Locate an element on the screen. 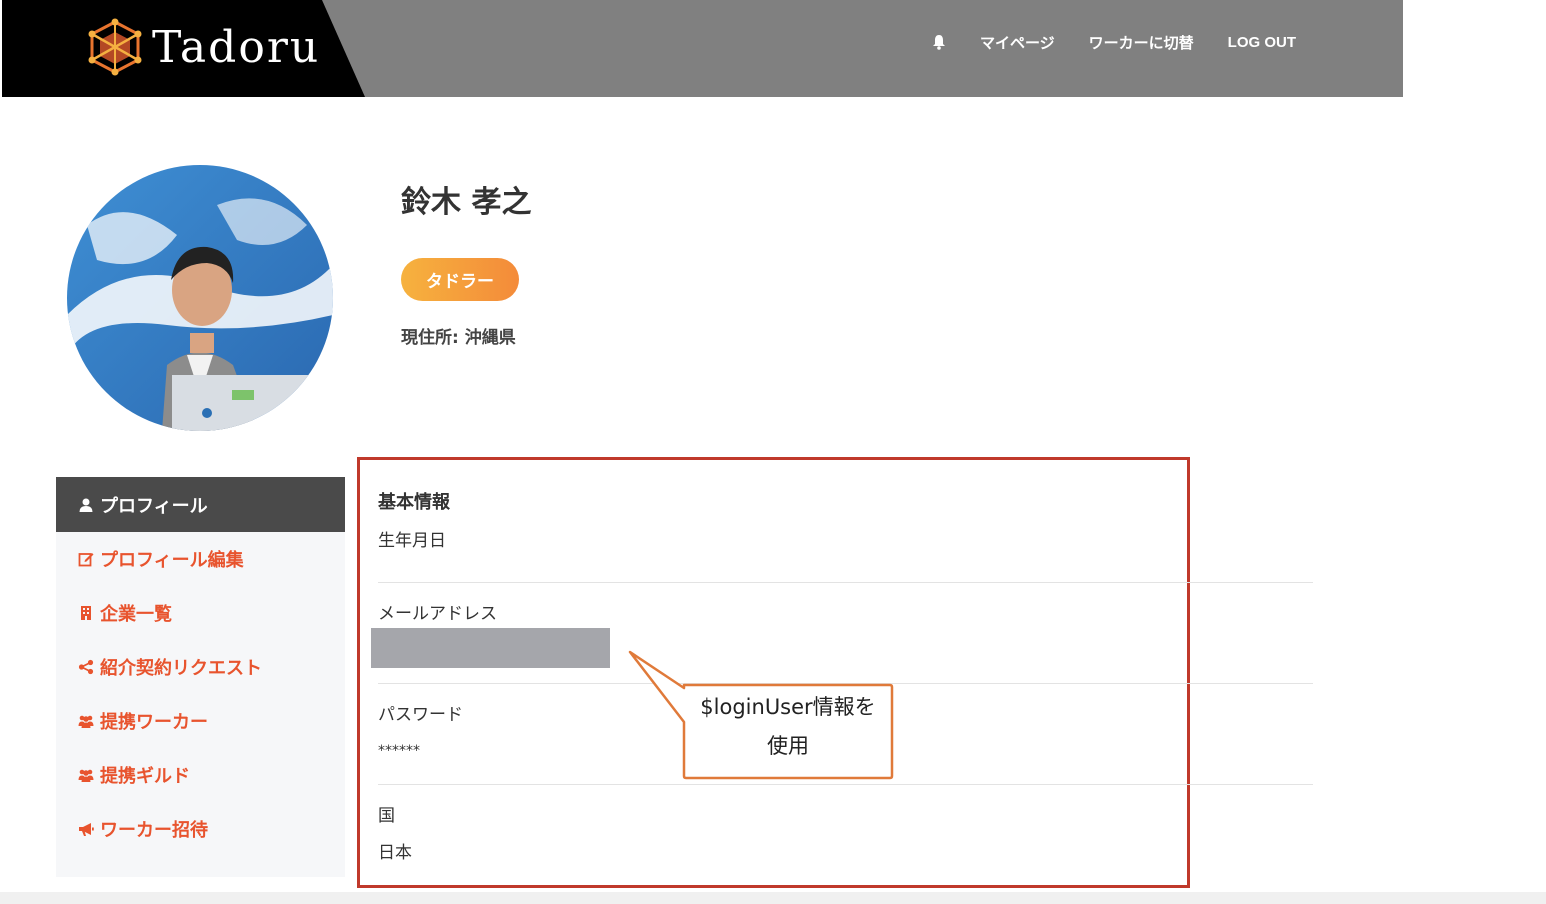 This screenshot has height=904, width=1546. sidebar-item-partner-workers: 提携ワーカー is located at coordinates (200, 721).